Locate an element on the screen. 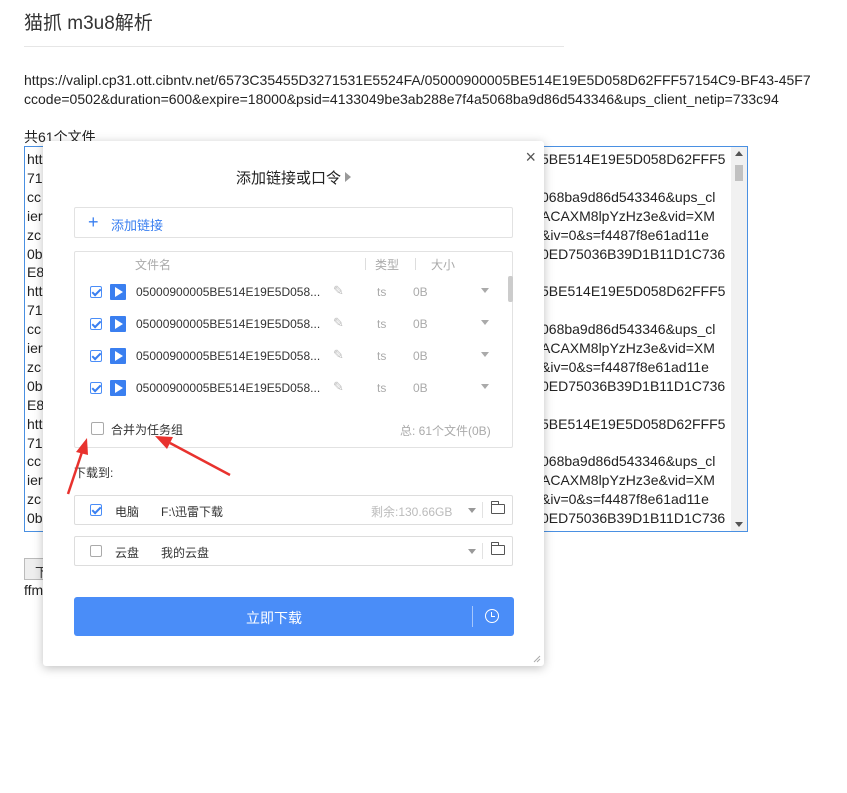 Image resolution: width=847 pixels, height=793 pixels. destination-path: F:\迅雷下载 is located at coordinates (192, 512).